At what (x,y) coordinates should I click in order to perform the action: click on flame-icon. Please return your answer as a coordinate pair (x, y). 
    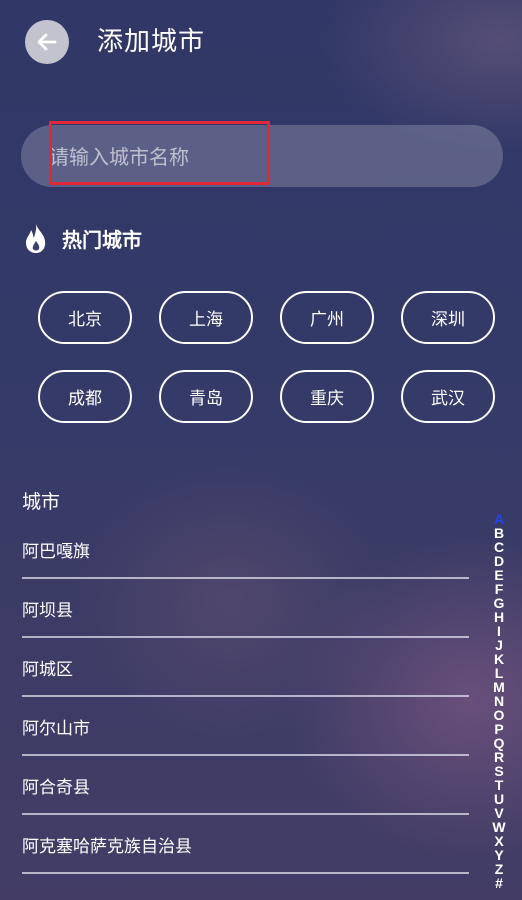
    Looking at the image, I should click on (36, 238).